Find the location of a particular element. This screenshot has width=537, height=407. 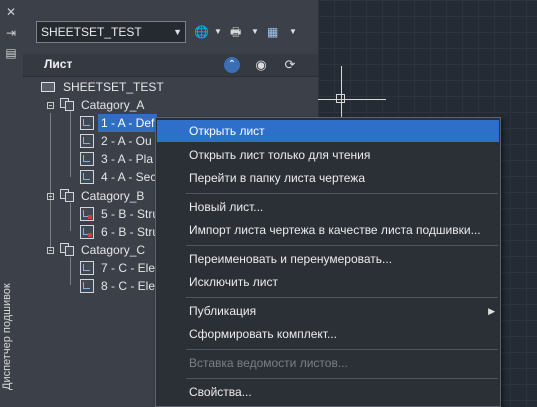

eye-icon: ◉ is located at coordinates (261, 65).